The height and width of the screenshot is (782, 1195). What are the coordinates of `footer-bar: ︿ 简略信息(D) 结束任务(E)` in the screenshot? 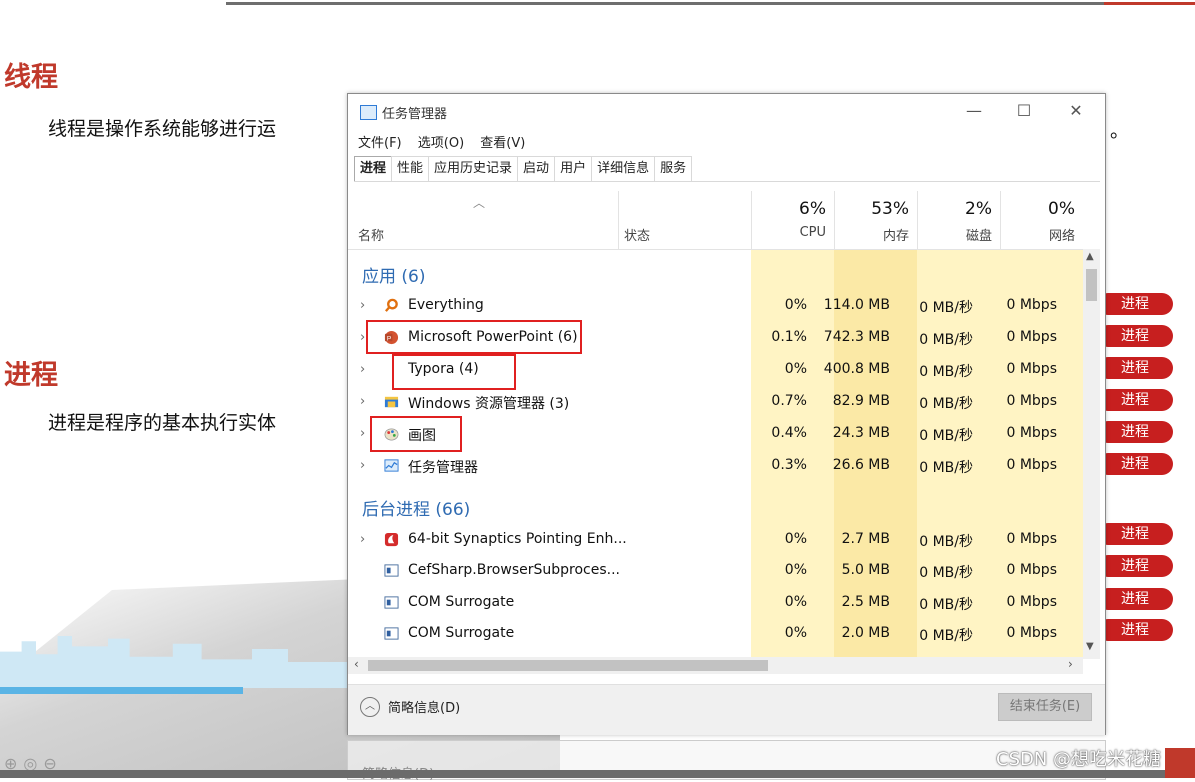 It's located at (726, 709).